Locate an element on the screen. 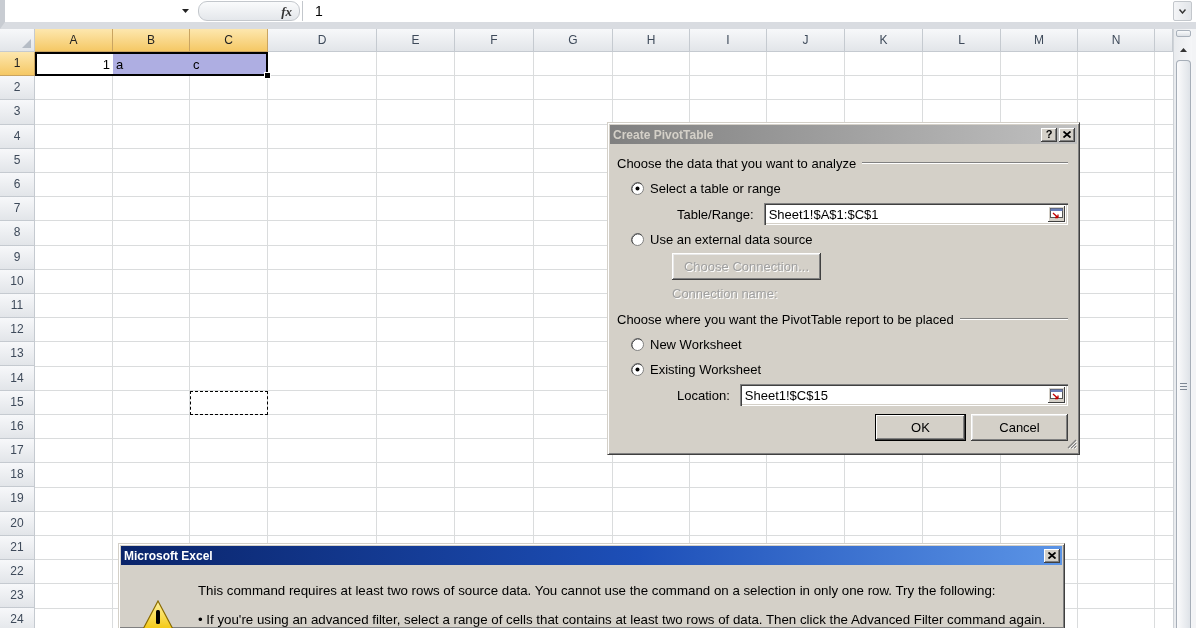  fill-handle is located at coordinates (267, 76).